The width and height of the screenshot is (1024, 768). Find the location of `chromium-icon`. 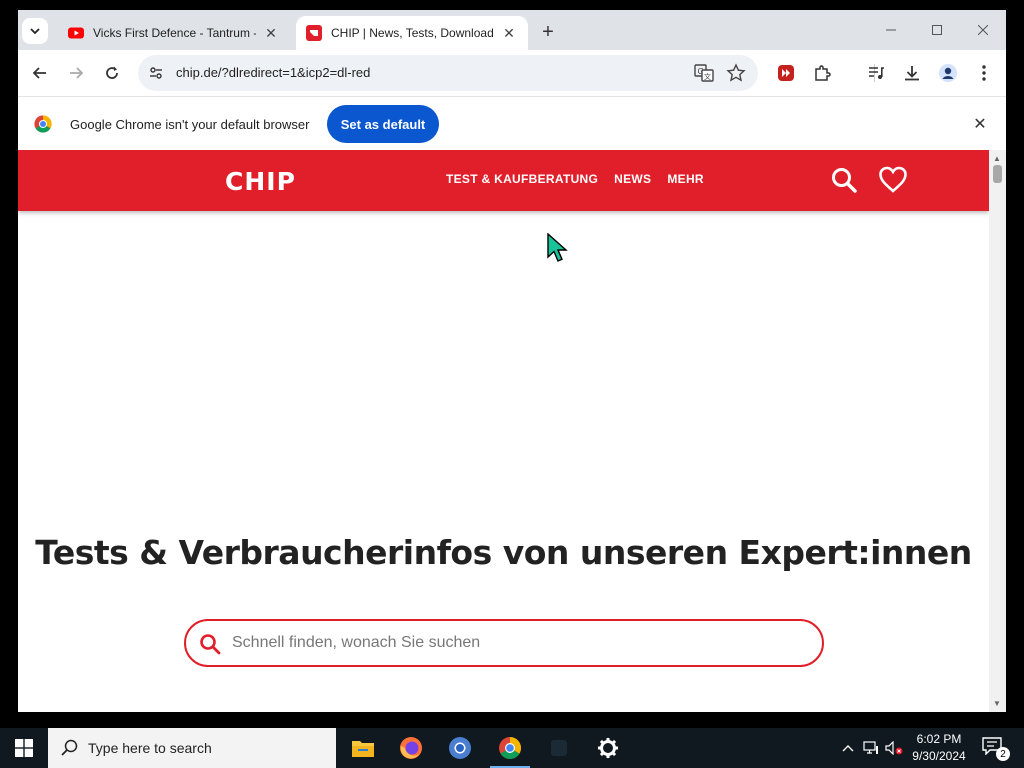

chromium-icon is located at coordinates (460, 748).